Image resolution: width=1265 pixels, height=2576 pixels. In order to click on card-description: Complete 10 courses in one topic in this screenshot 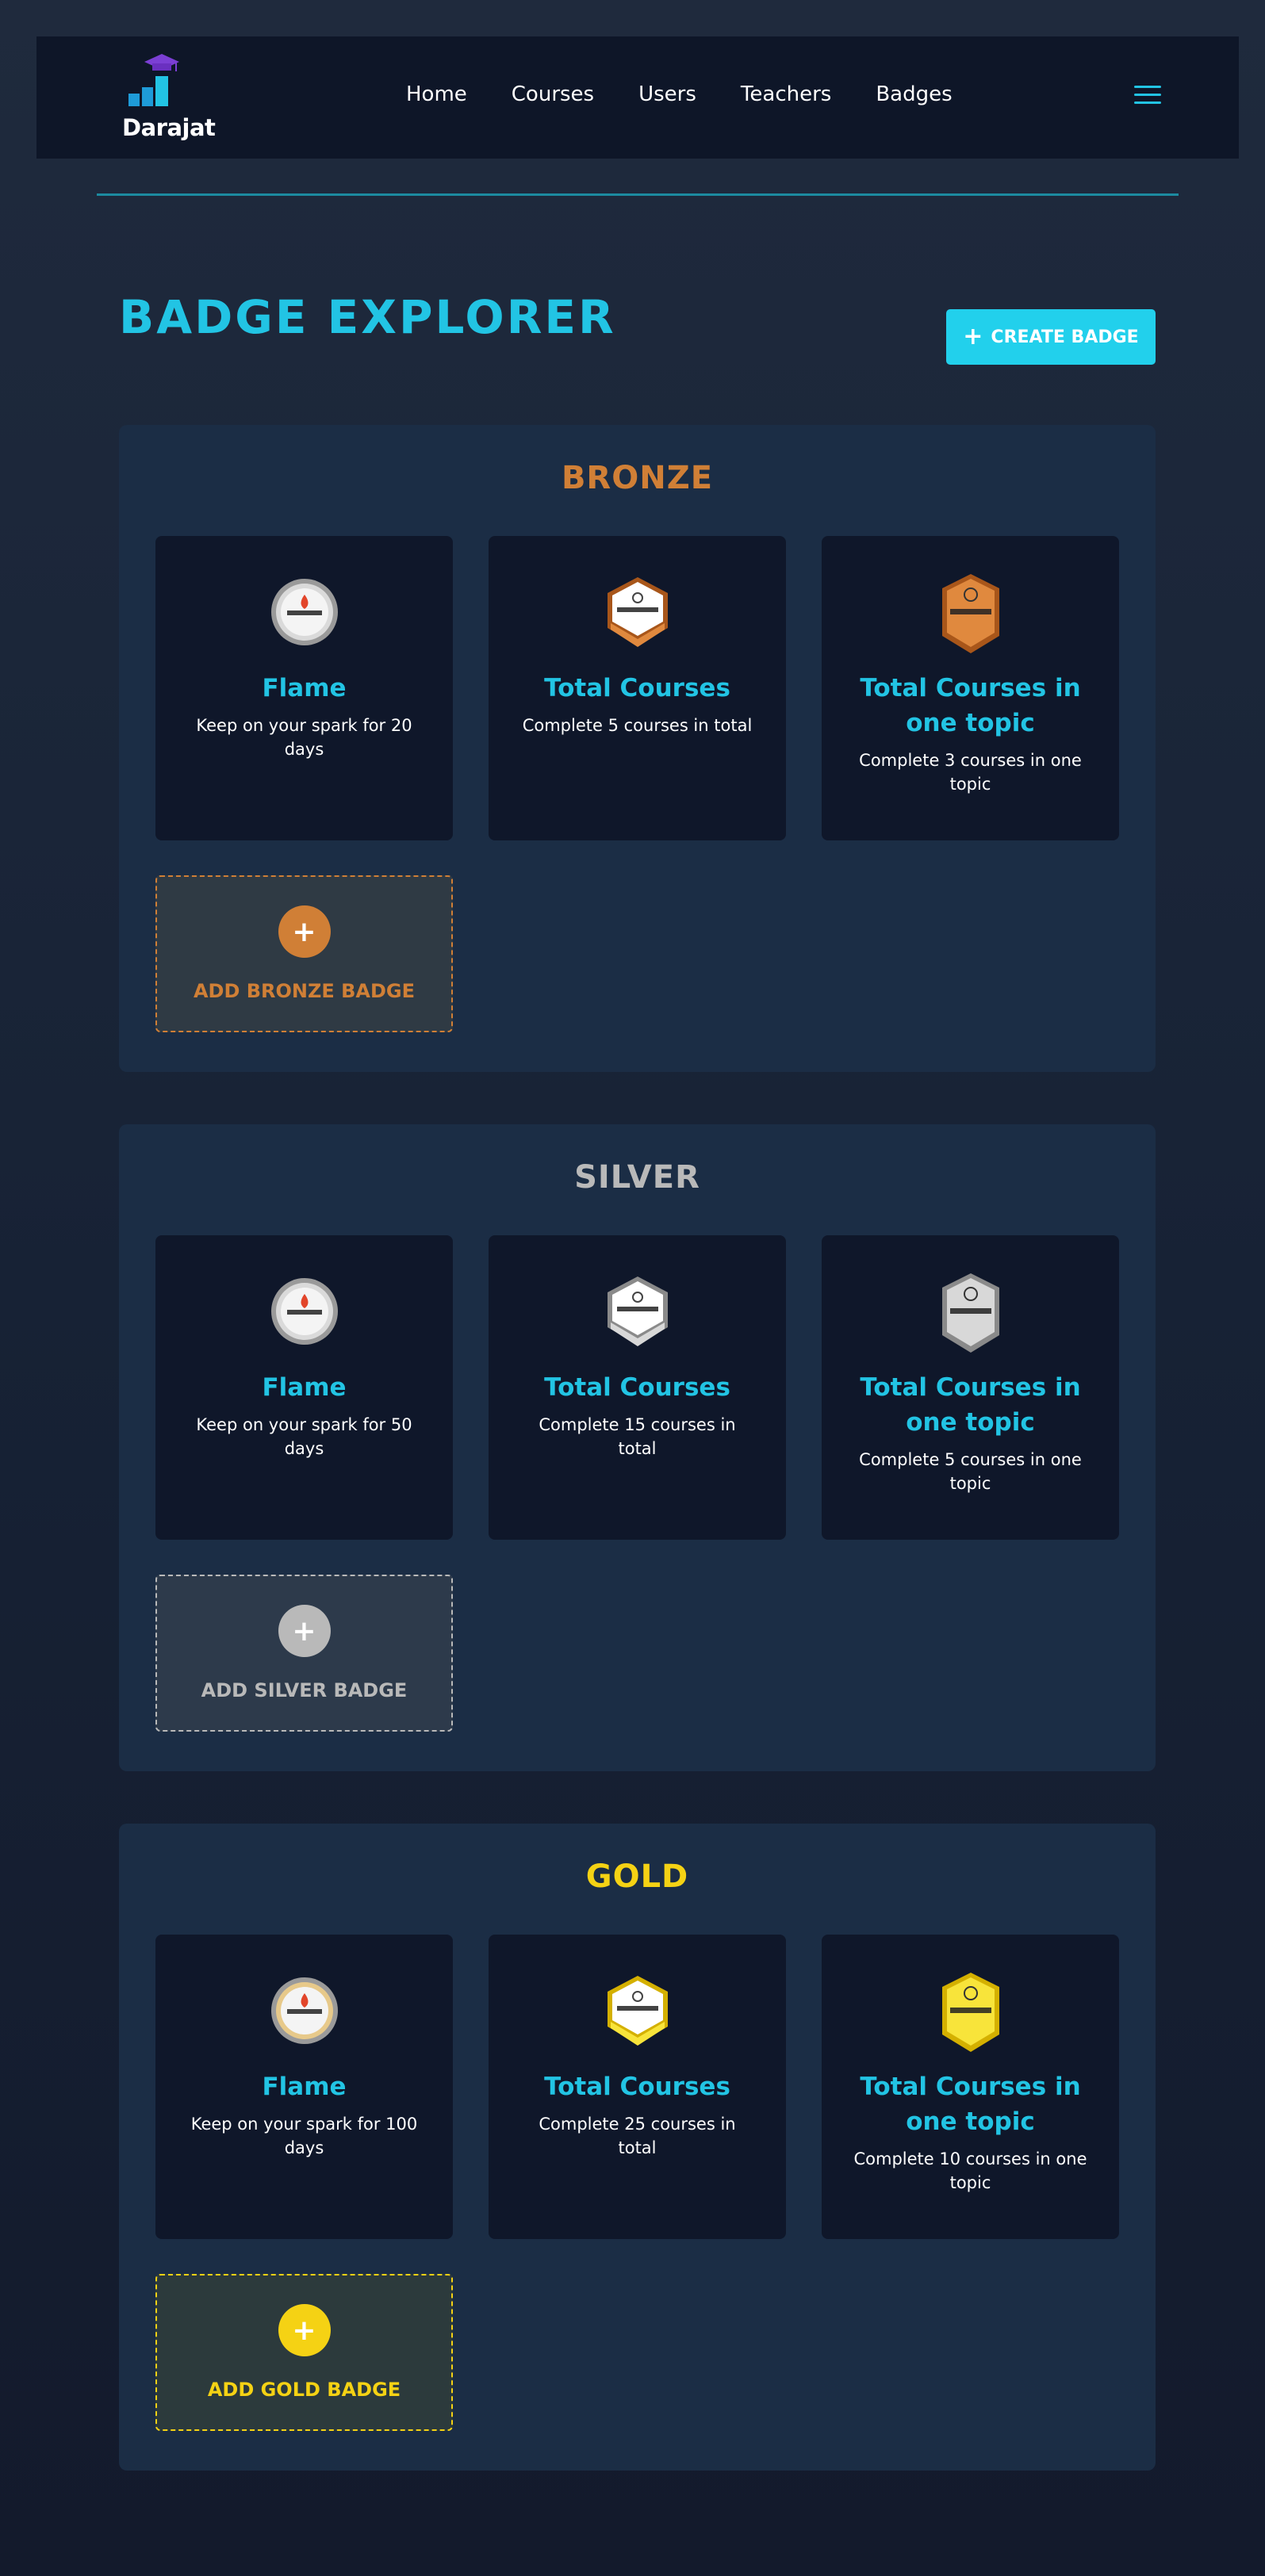, I will do `click(970, 2170)`.